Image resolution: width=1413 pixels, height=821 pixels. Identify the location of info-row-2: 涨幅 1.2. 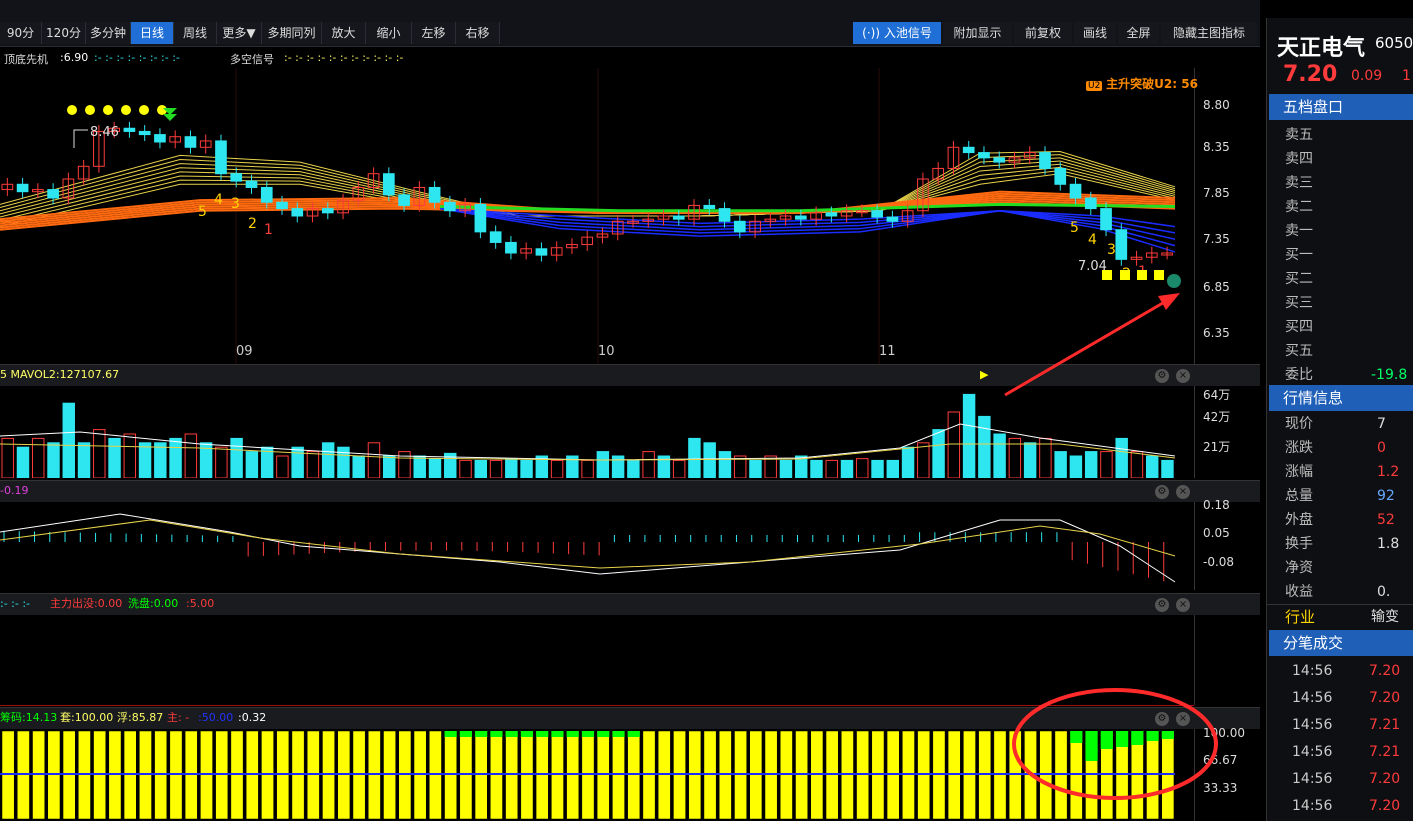
(1340, 472).